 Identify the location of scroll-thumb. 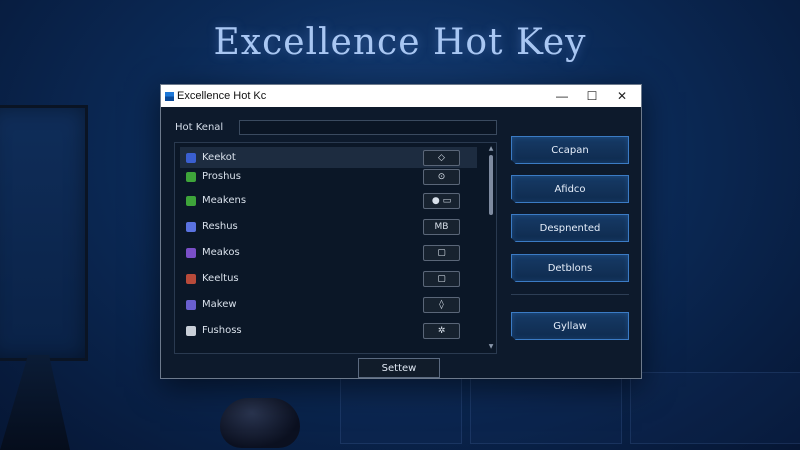
(491, 185).